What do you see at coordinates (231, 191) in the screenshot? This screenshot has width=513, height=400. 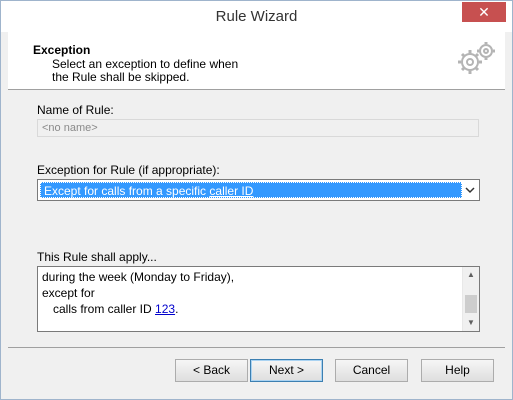 I see `exception-selected-link: caller ID` at bounding box center [231, 191].